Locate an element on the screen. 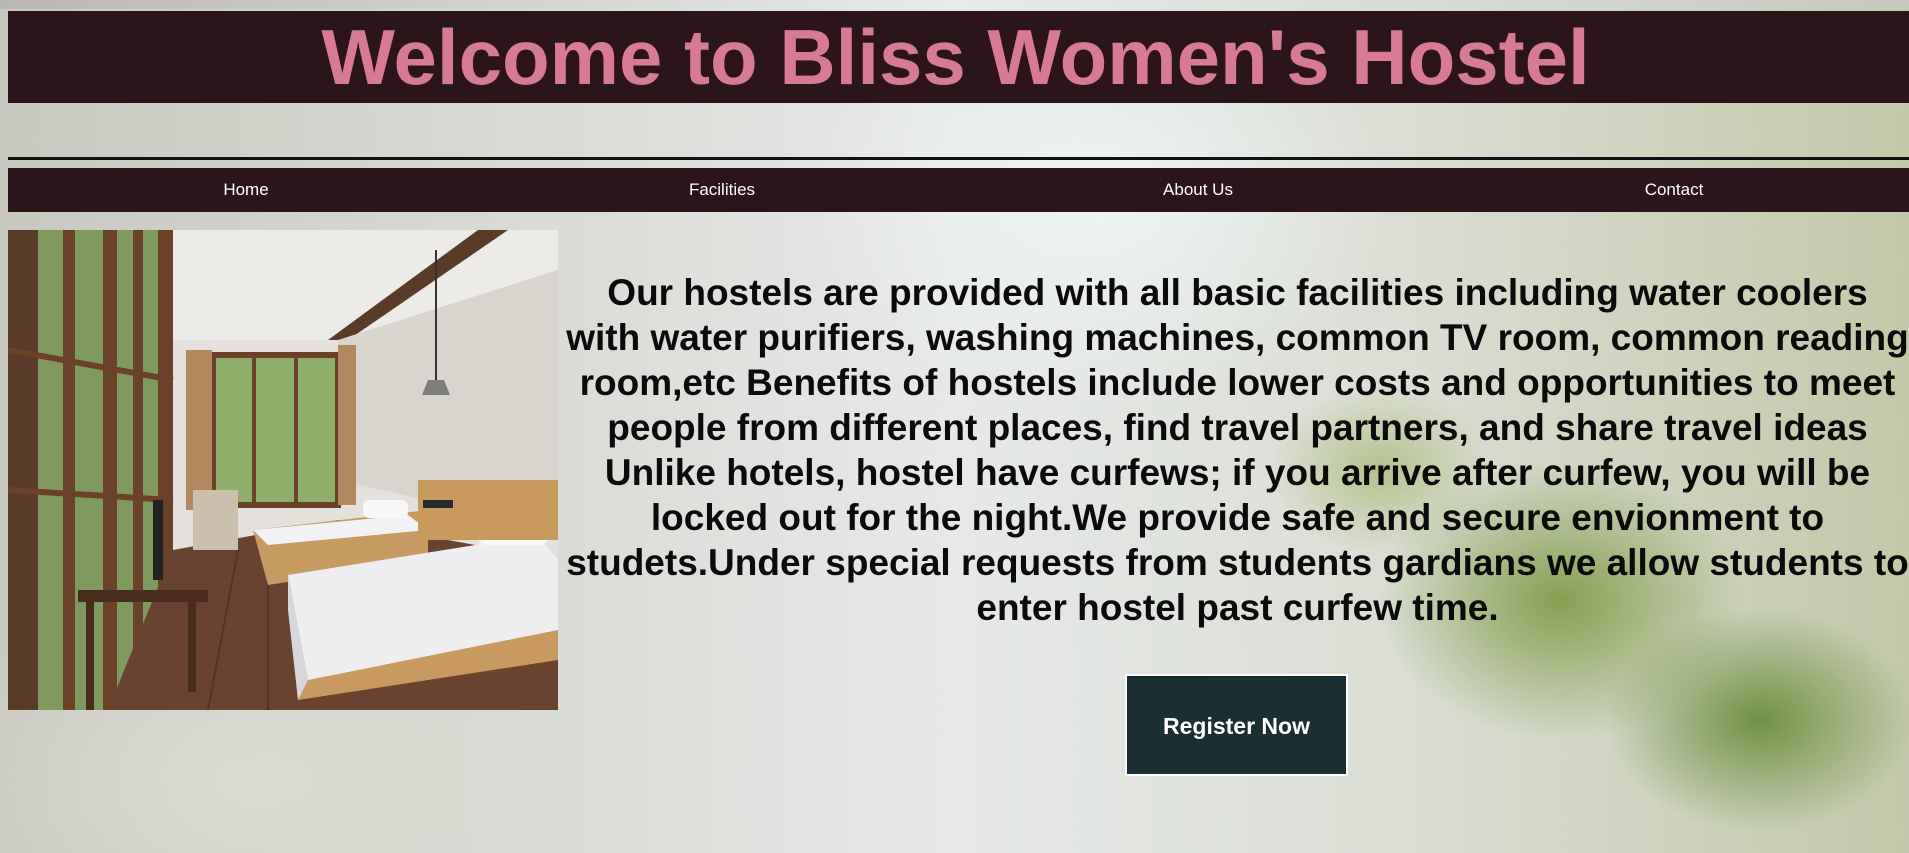 This screenshot has width=1909, height=853. register-now-button: Register Now is located at coordinates (1236, 725).